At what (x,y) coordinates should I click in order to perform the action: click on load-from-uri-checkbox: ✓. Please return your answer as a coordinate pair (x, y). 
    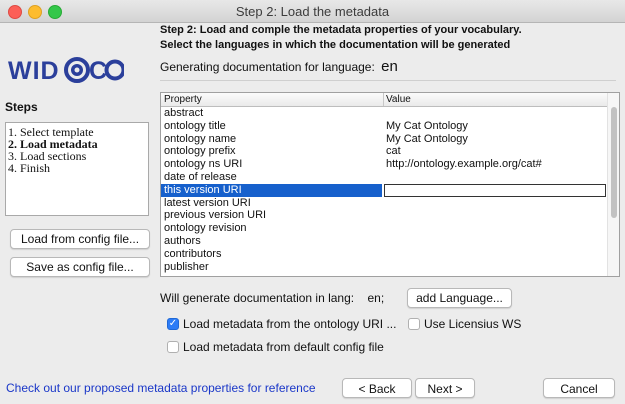
    Looking at the image, I should click on (173, 324).